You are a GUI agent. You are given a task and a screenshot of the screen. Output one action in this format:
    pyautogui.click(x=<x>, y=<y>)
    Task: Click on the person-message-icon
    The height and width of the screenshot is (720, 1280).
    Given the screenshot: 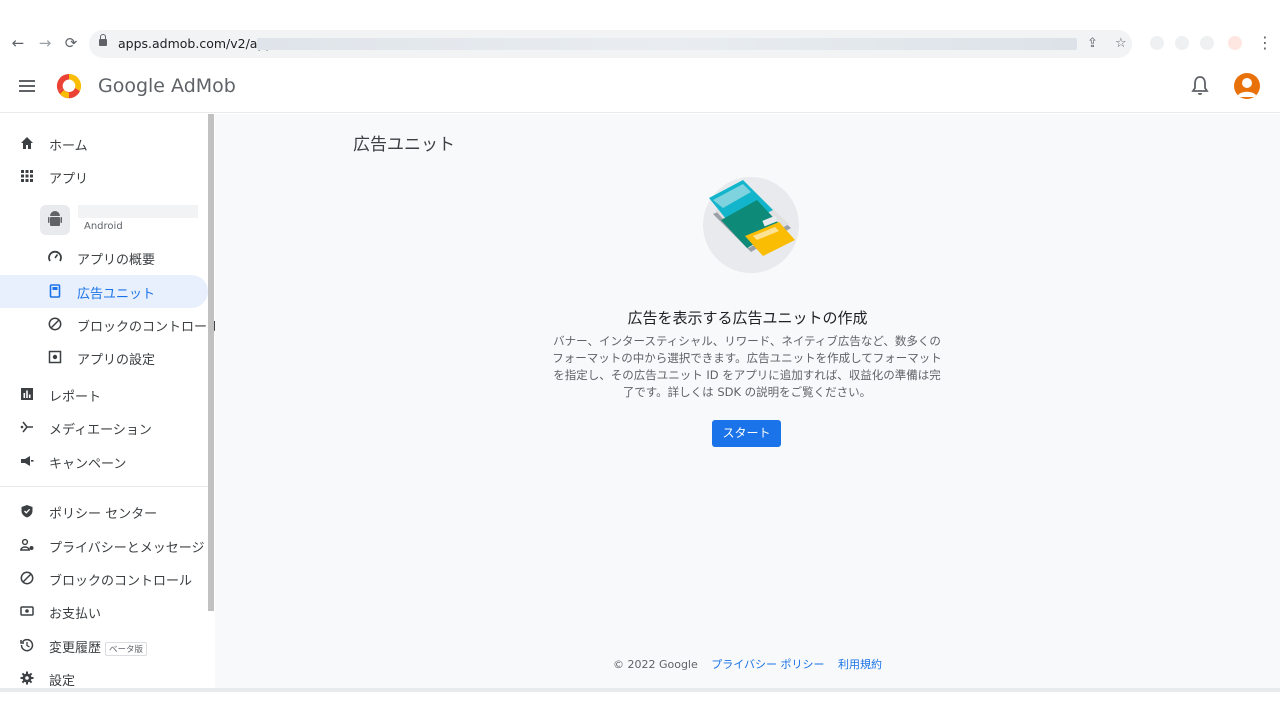 What is the action you would take?
    pyautogui.click(x=27, y=544)
    